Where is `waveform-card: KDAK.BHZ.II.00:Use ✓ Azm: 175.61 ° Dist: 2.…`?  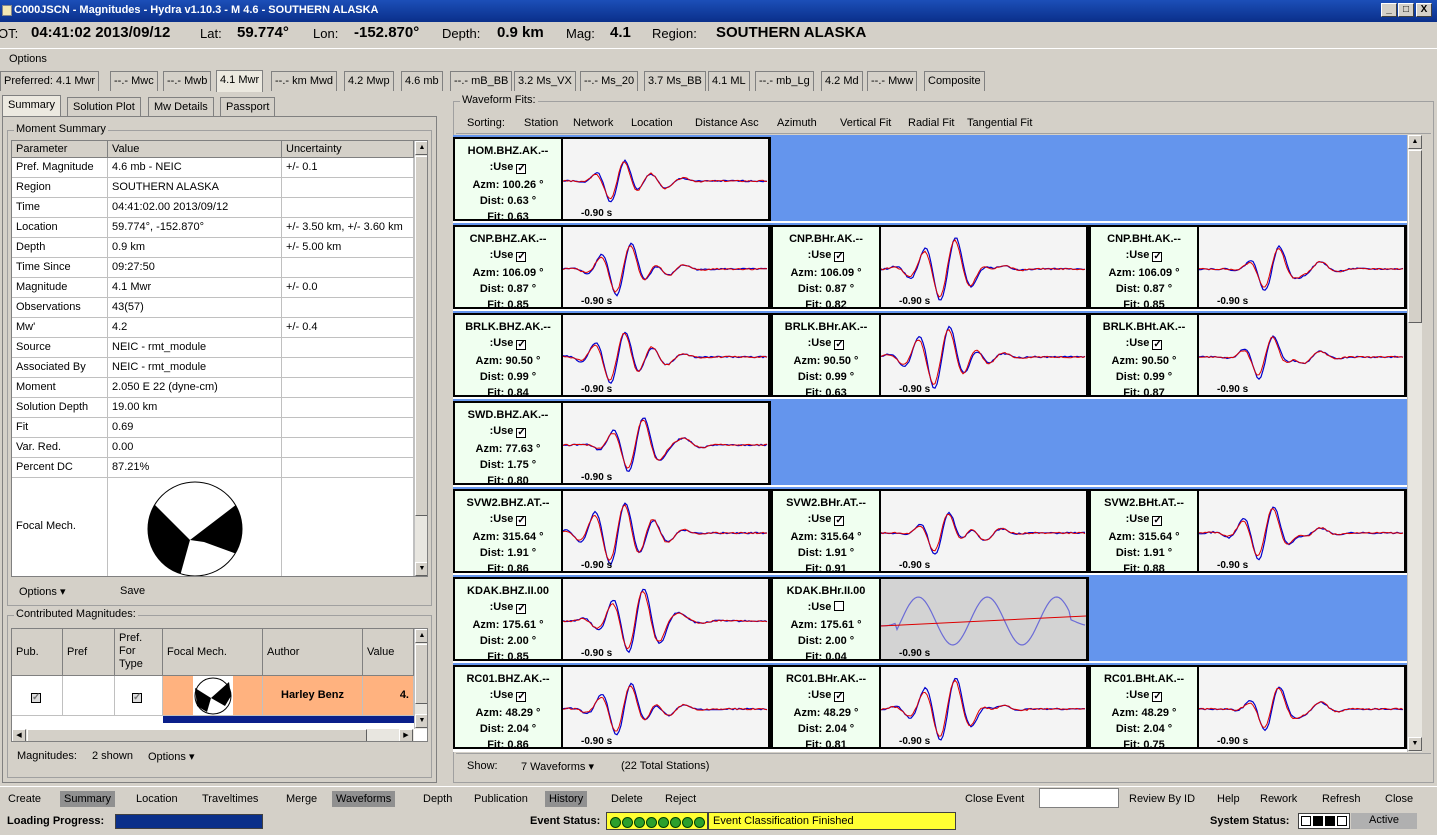
waveform-card: KDAK.BHZ.II.00:Use ✓ Azm: 175.61 ° Dist: 2.… is located at coordinates (612, 619).